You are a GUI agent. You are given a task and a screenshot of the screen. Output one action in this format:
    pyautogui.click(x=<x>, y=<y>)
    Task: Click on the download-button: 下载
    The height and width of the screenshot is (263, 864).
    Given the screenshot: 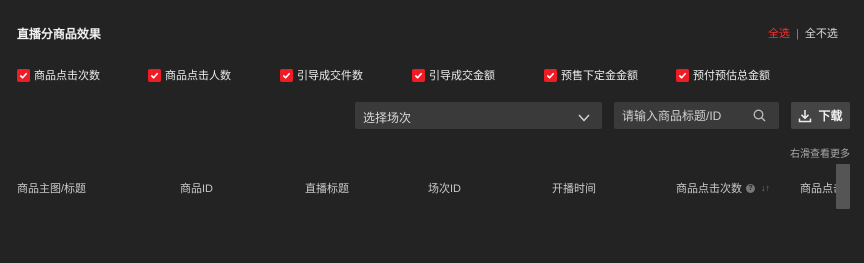 What is the action you would take?
    pyautogui.click(x=820, y=115)
    